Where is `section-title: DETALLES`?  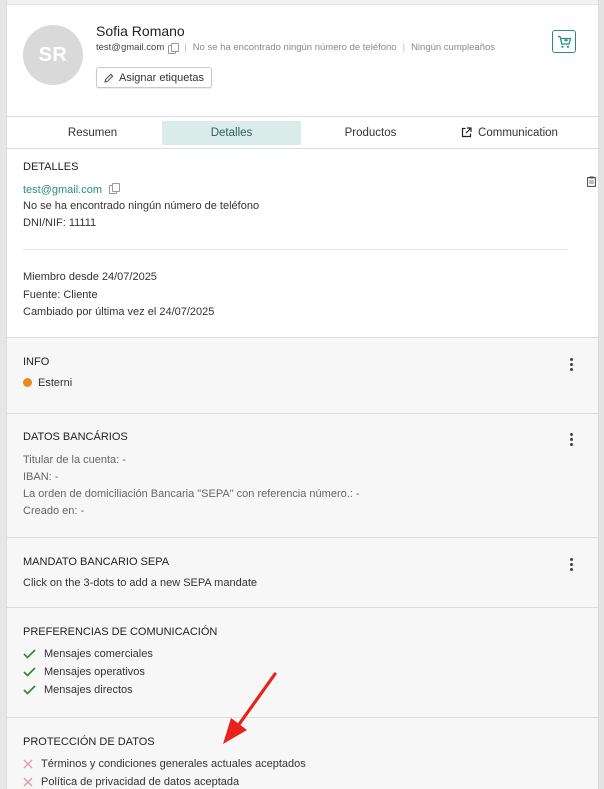
section-title: DETALLES is located at coordinates (51, 167).